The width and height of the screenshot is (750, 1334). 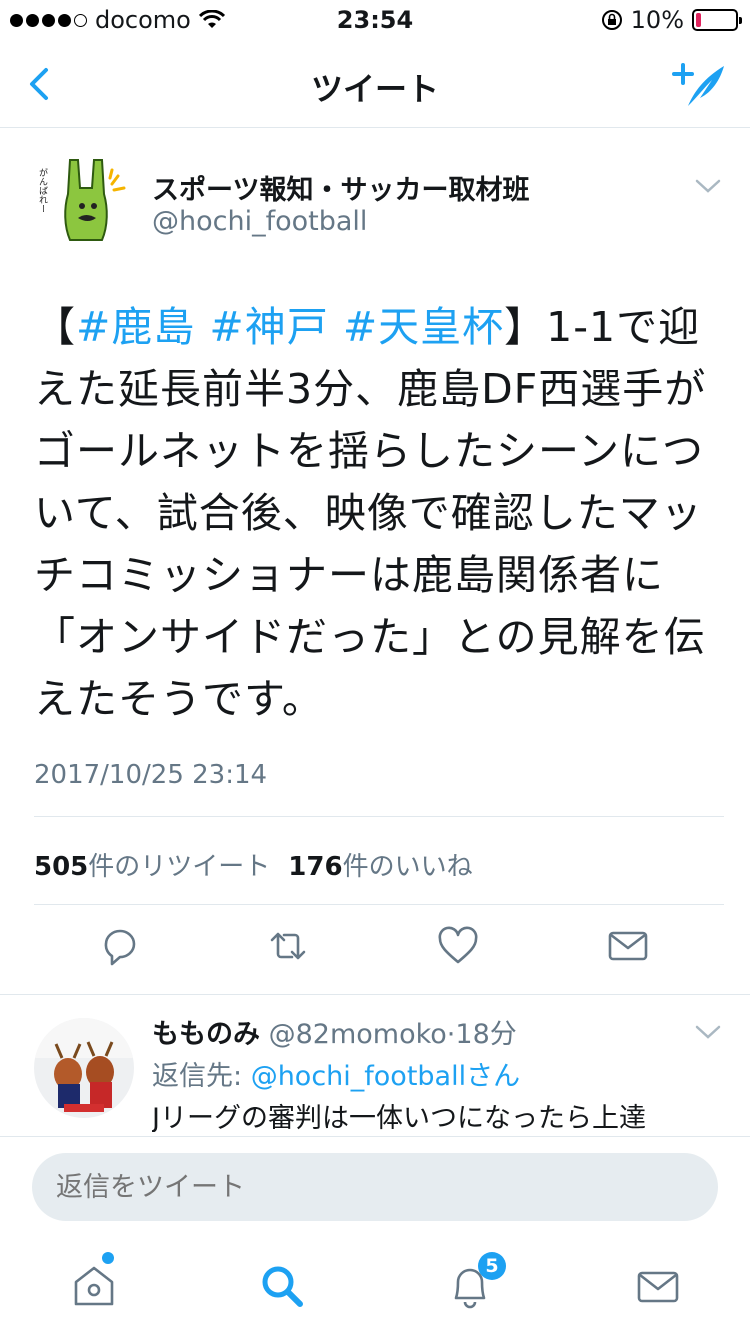 I want to click on hashtag-link: #天皇杯, so click(x=423, y=327).